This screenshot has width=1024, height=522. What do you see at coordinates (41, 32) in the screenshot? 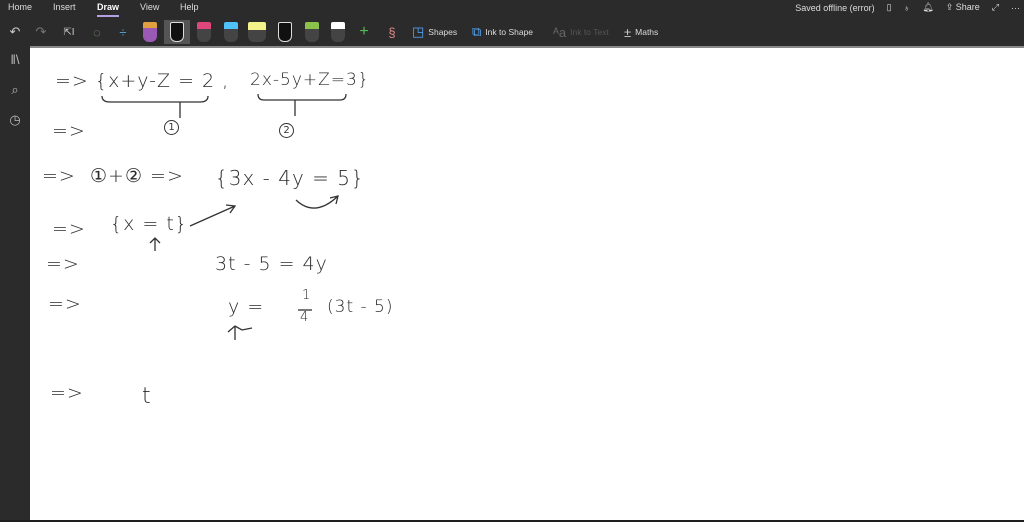
I see `redo-icon: ↷` at bounding box center [41, 32].